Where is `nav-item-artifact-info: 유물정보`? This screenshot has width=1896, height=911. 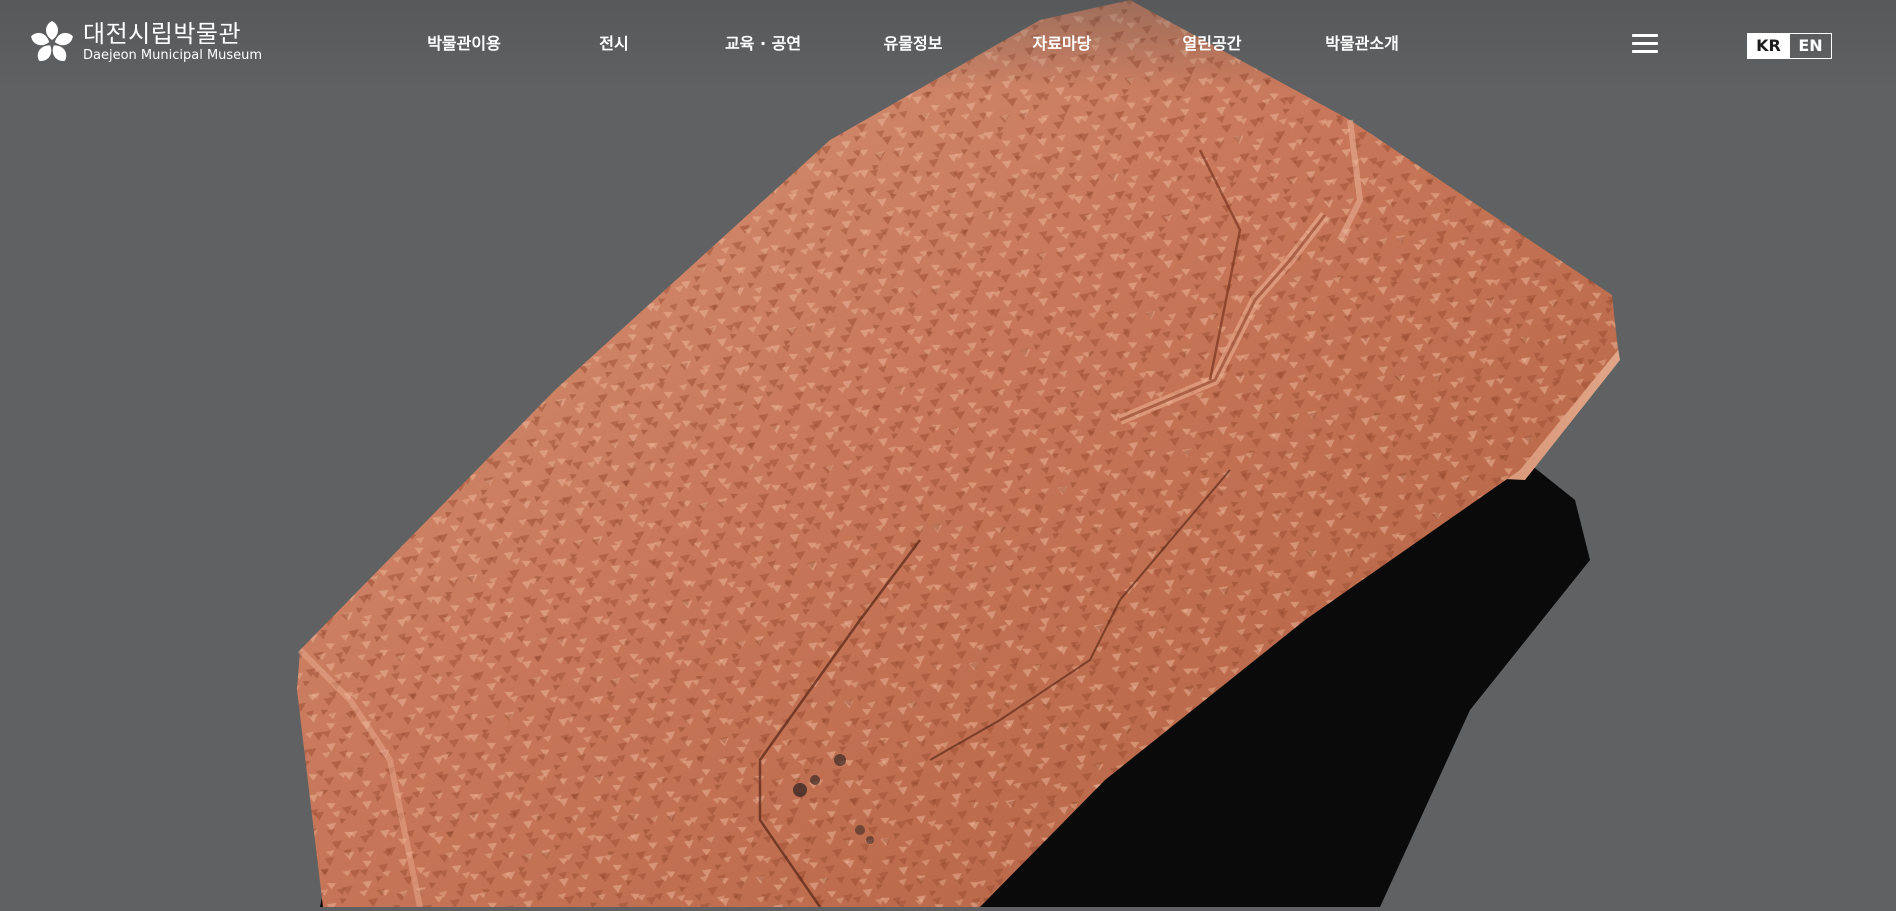
nav-item-artifact-info: 유물정보 is located at coordinates (913, 44).